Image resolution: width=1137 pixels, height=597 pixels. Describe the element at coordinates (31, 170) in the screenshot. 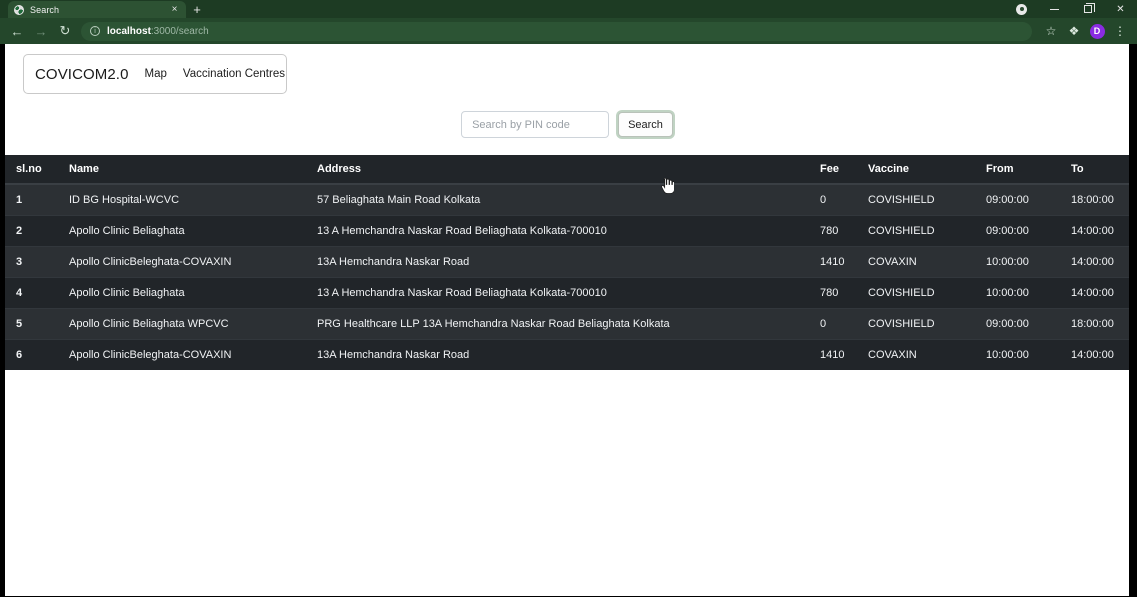

I see `column-header-slno: sl.no` at that location.